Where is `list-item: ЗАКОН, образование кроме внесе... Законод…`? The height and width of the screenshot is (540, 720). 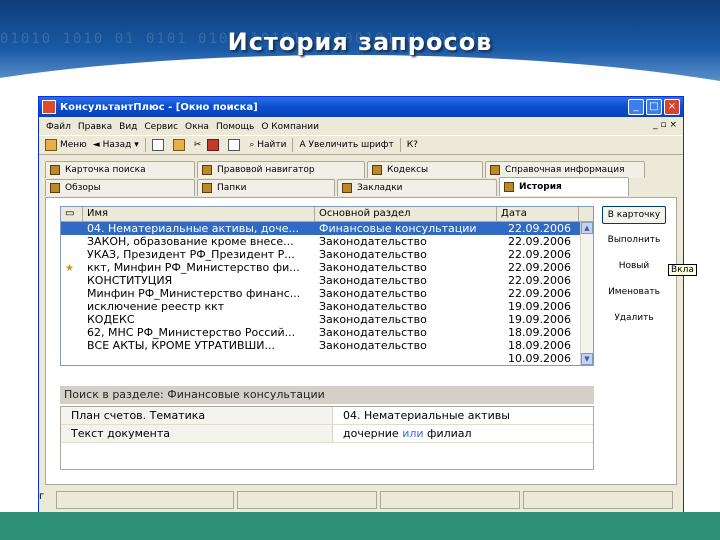
list-item: ЗАКОН, образование кроме внесе... Законод… is located at coordinates (327, 241).